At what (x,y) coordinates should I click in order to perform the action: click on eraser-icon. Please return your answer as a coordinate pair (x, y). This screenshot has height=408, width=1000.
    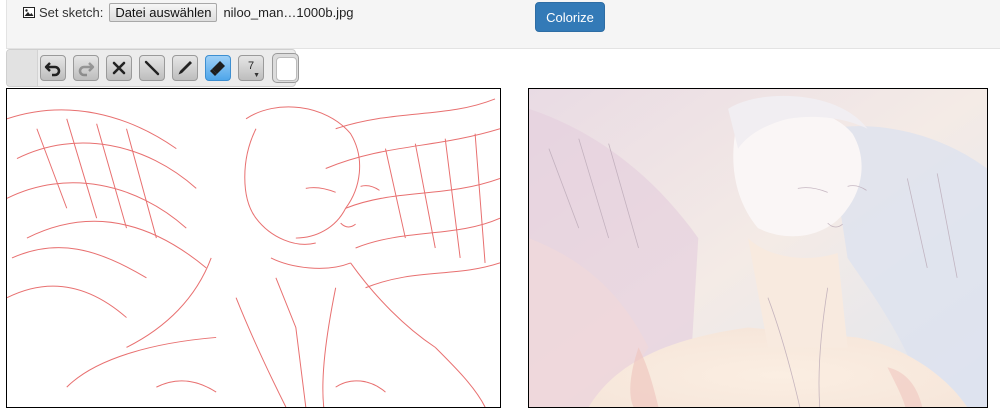
    Looking at the image, I should click on (217, 68).